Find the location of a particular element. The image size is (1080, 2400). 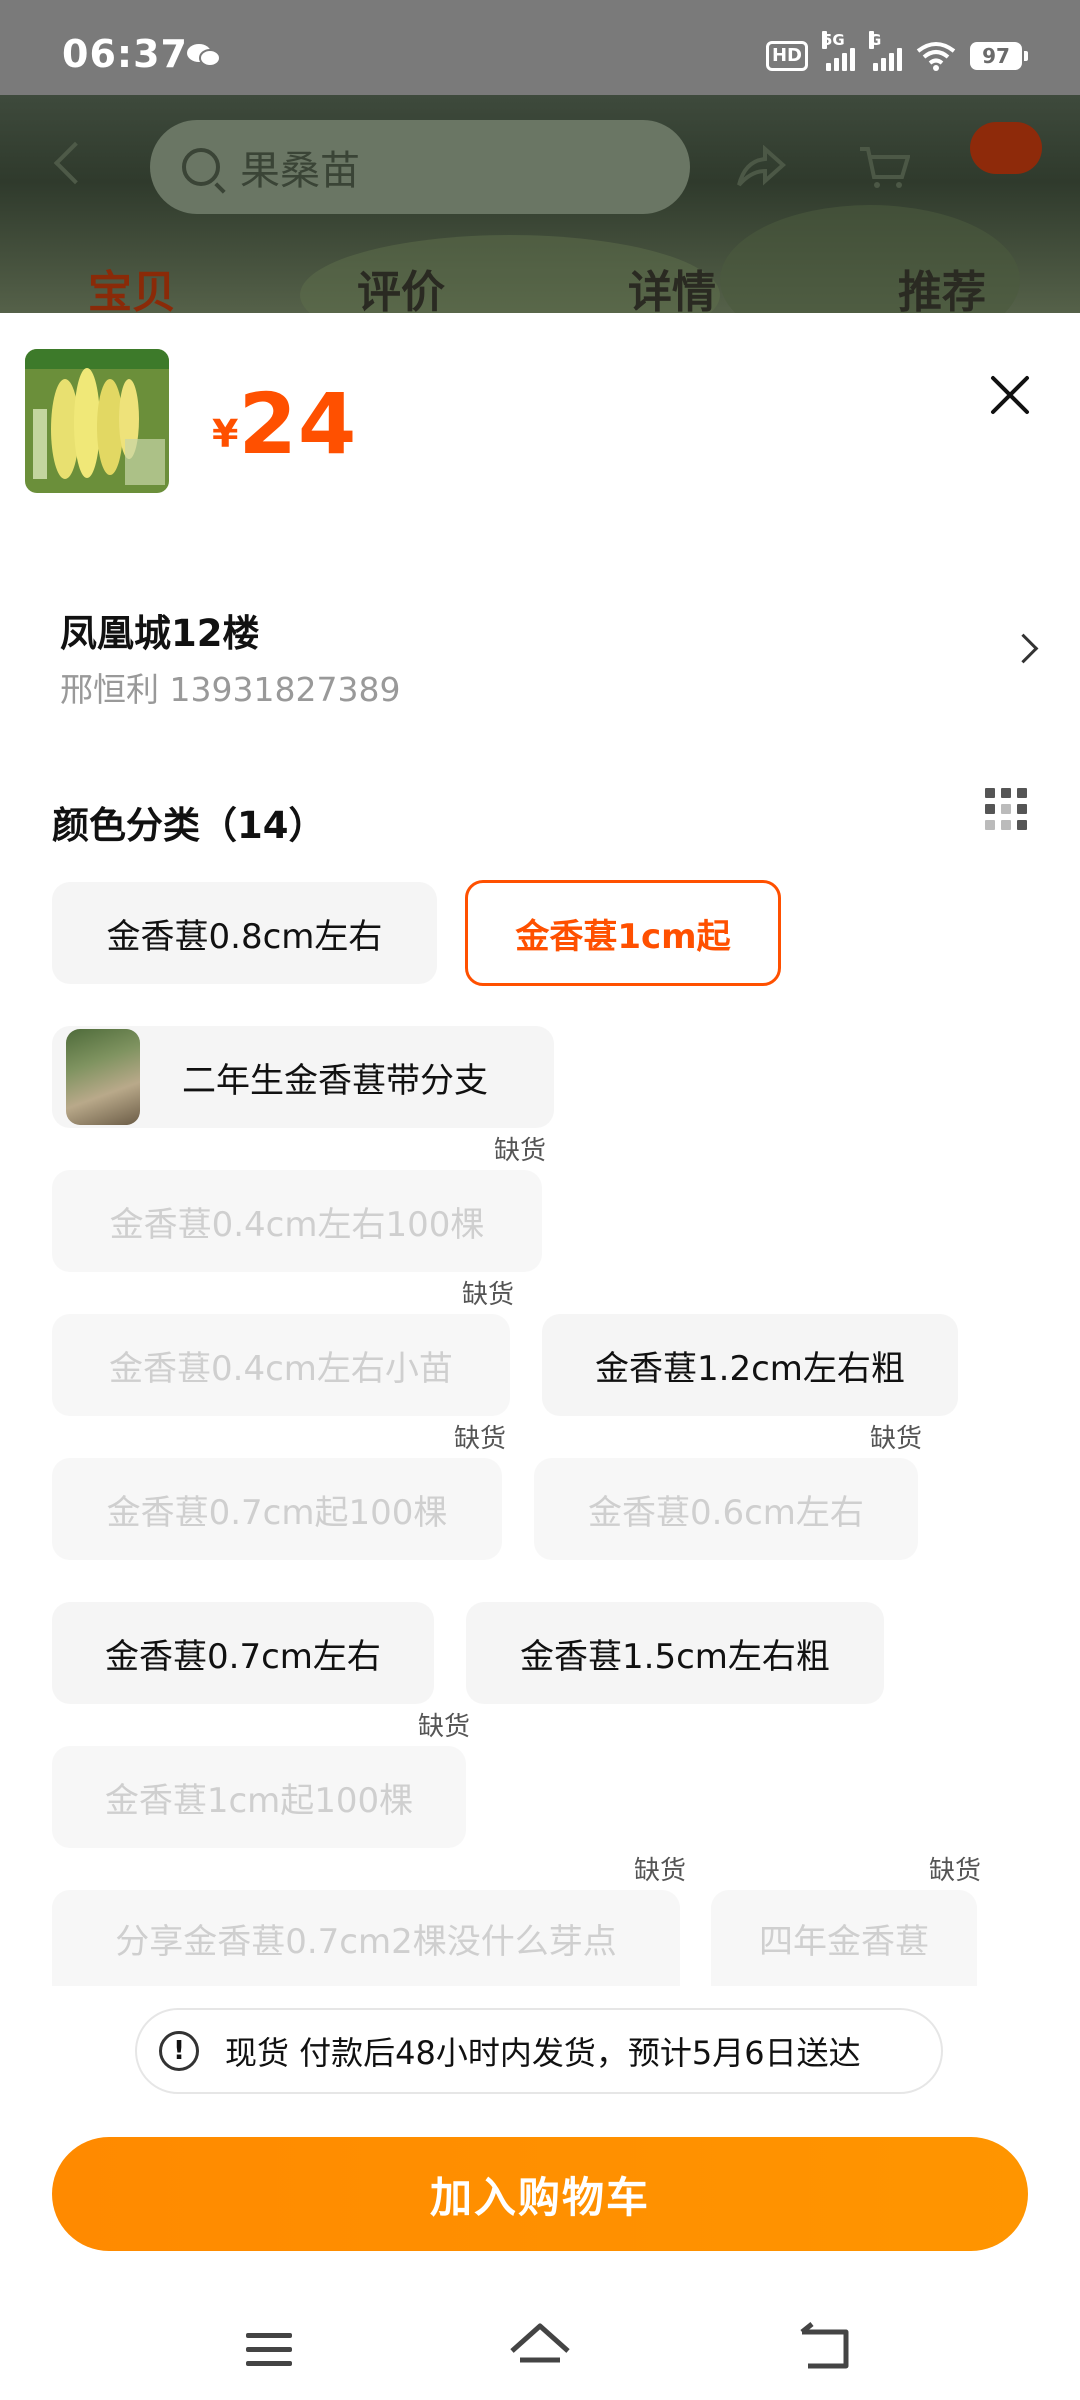

grid-view-icon is located at coordinates (1006, 809).